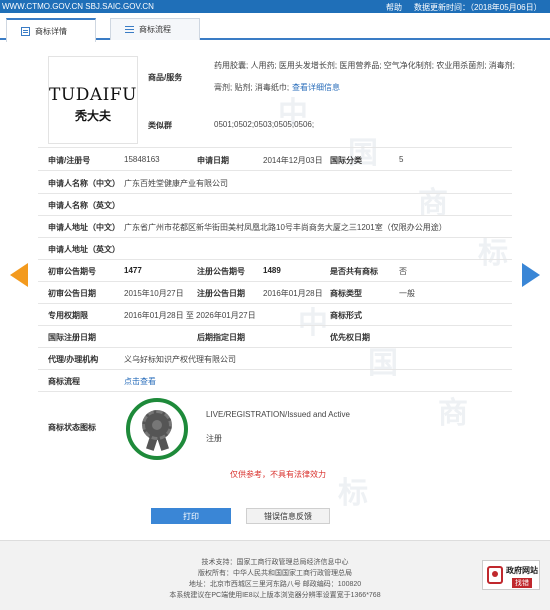 The width and height of the screenshot is (550, 610). I want to click on document-icon, so click(25, 31).